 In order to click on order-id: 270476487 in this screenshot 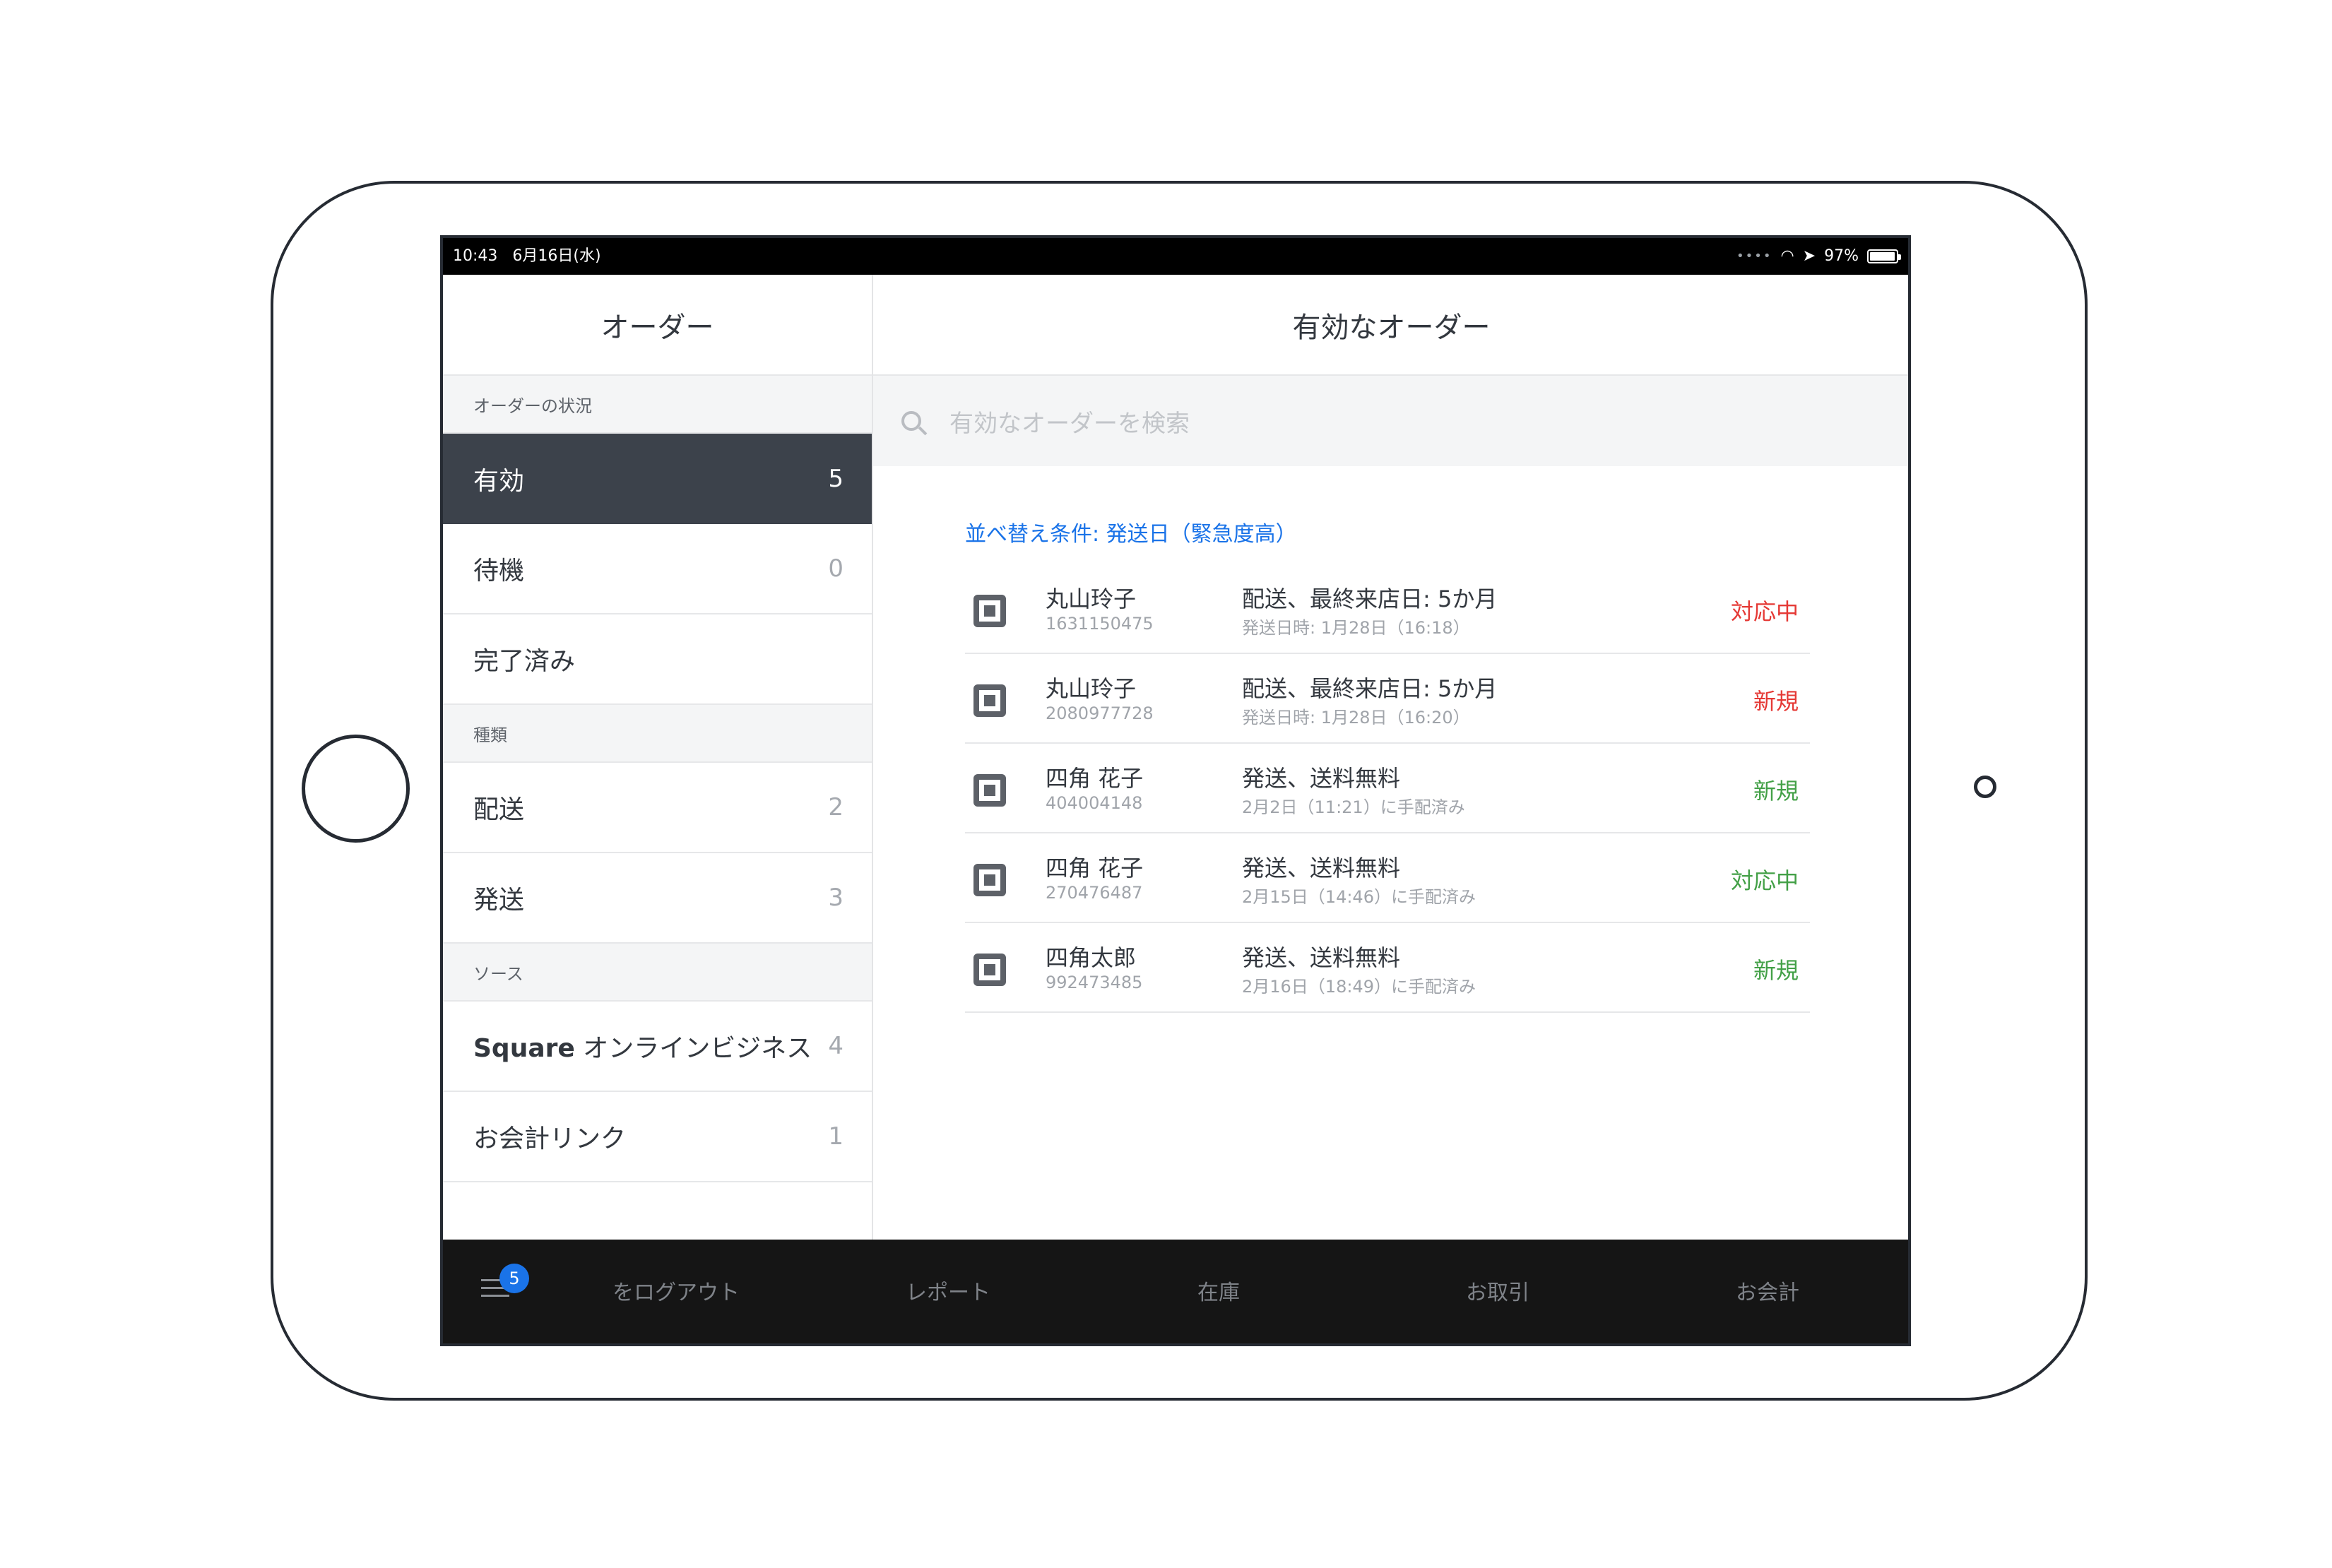, I will do `click(1095, 893)`.